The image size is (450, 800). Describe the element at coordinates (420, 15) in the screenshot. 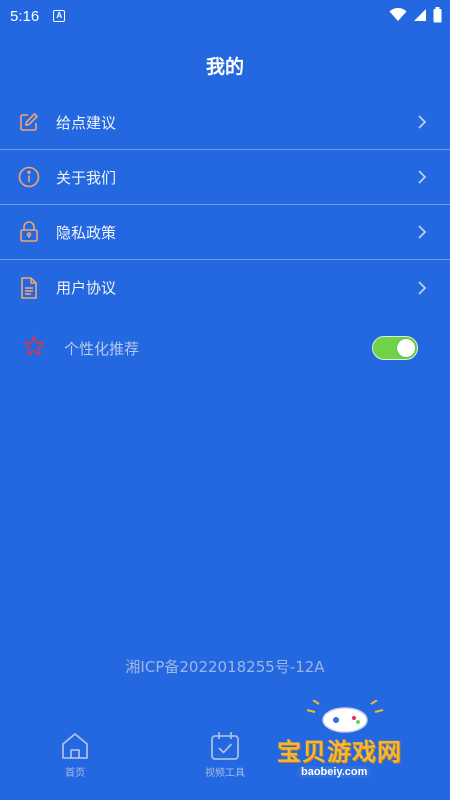

I see `signal-icon` at that location.